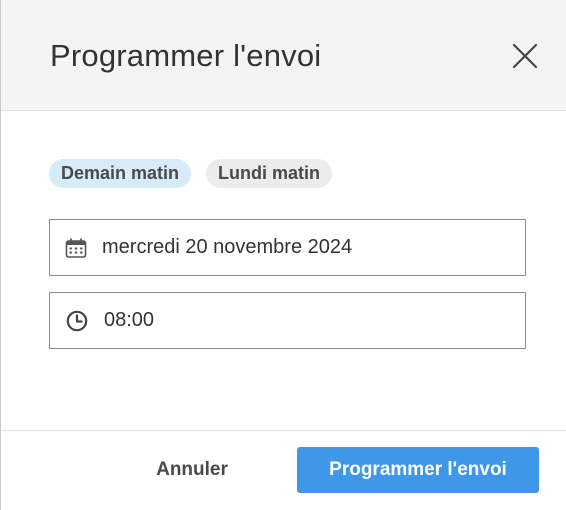 The height and width of the screenshot is (510, 566). I want to click on chip-lundi-matin: Lundi matin, so click(269, 173).